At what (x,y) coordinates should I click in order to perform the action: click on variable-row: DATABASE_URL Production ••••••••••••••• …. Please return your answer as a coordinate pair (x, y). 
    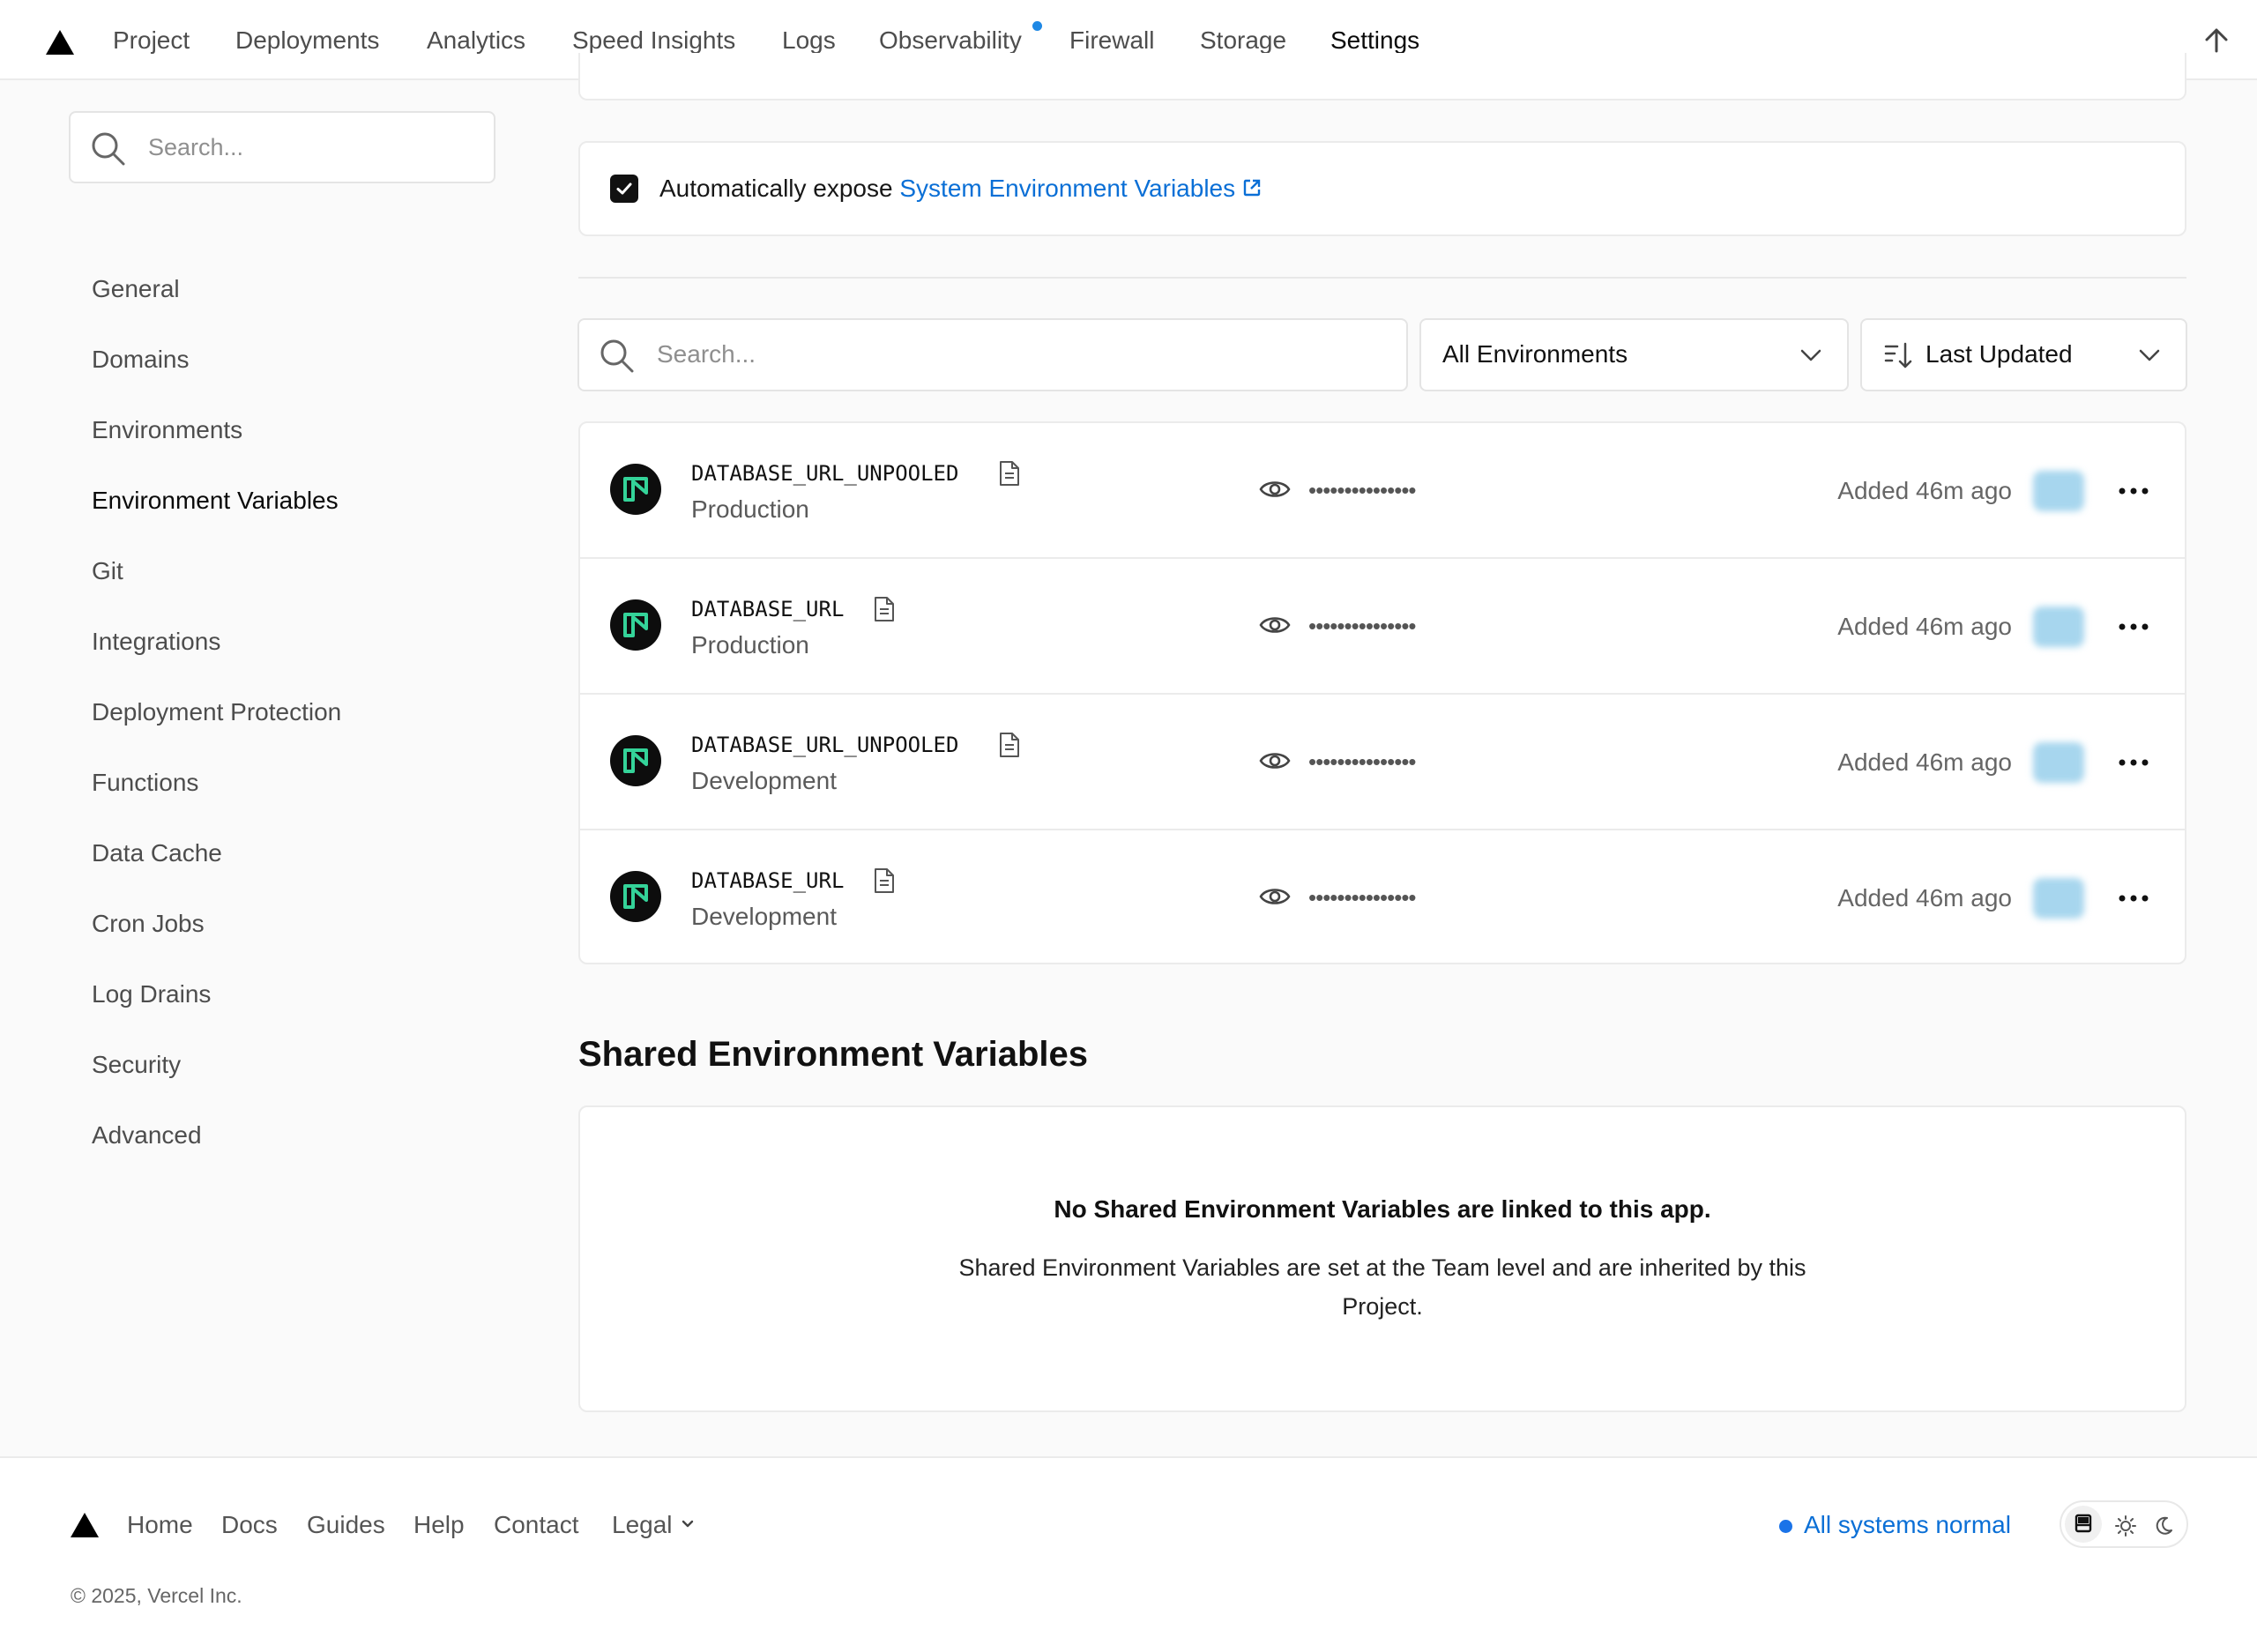
    Looking at the image, I should click on (1382, 627).